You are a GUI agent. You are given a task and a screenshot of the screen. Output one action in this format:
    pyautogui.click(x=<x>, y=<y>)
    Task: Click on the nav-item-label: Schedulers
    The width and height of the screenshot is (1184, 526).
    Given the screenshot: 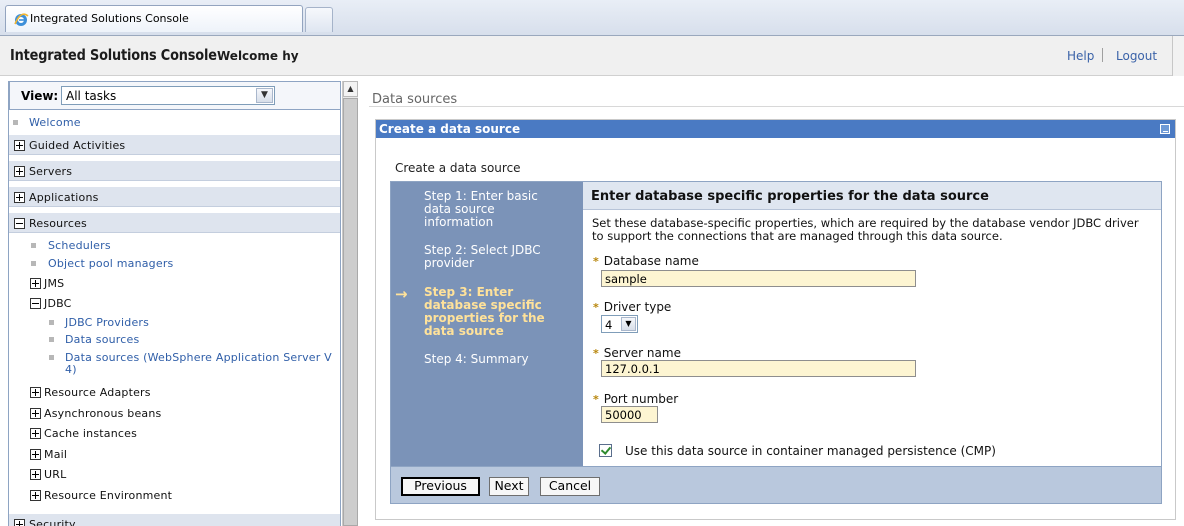 What is the action you would take?
    pyautogui.click(x=79, y=245)
    